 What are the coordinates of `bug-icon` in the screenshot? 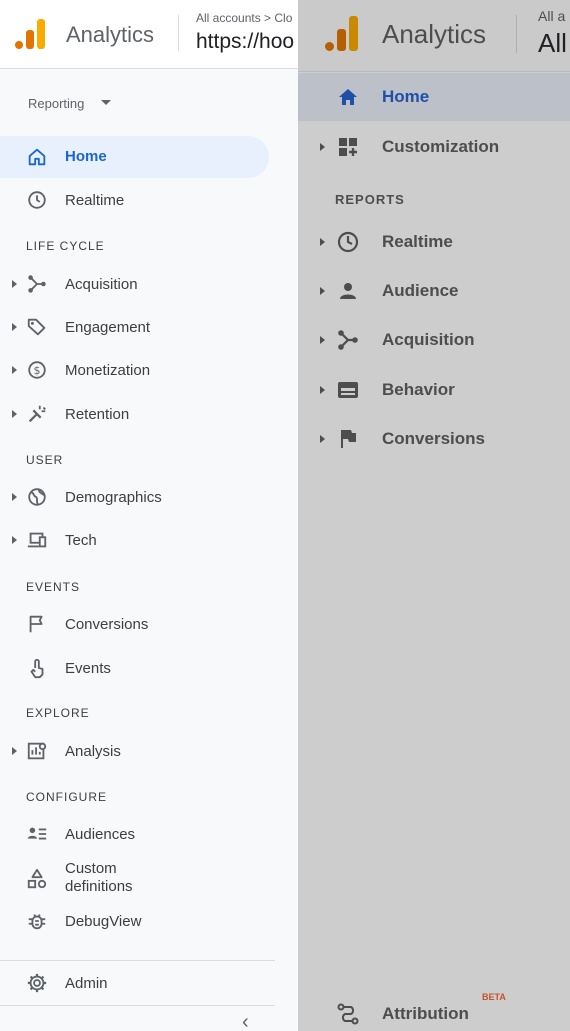 It's located at (37, 921).